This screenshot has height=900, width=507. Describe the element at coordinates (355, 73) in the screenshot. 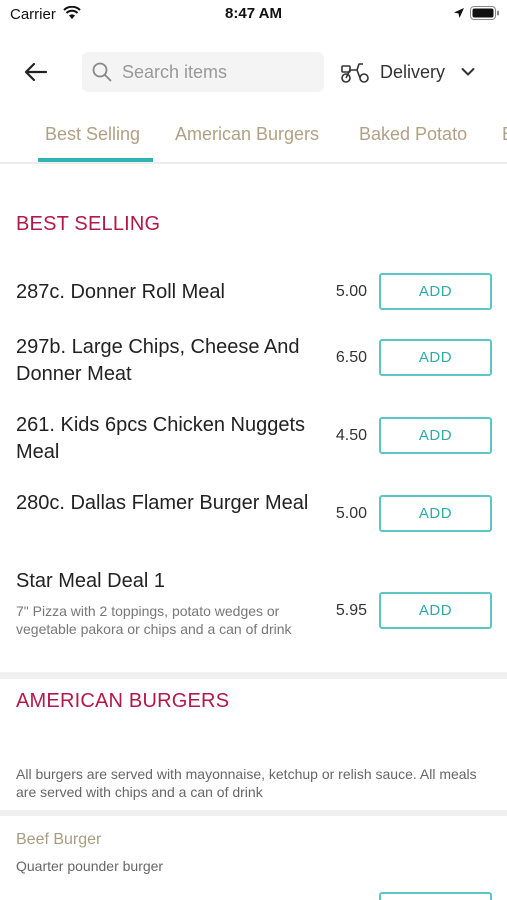

I see `scooter-icon` at that location.